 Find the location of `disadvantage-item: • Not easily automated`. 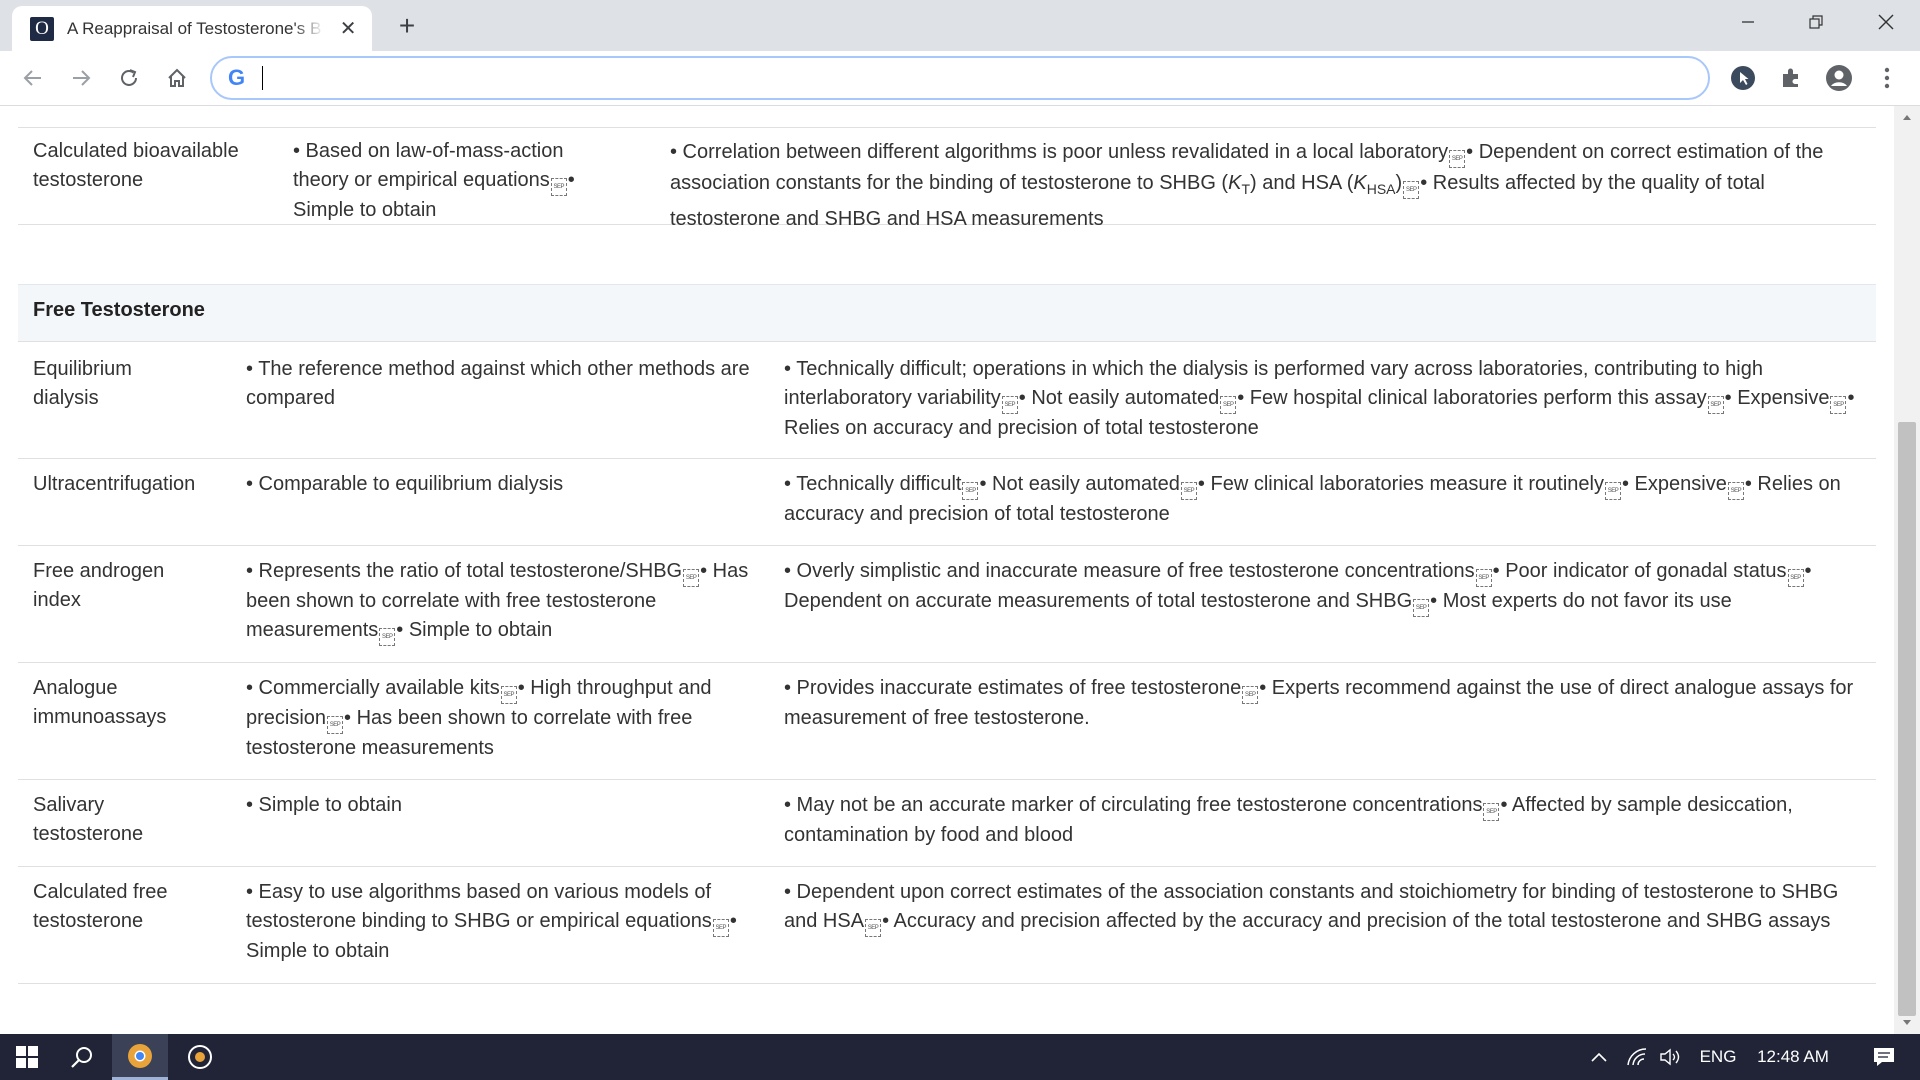

disadvantage-item: • Not easily automated is located at coordinates (1079, 484).